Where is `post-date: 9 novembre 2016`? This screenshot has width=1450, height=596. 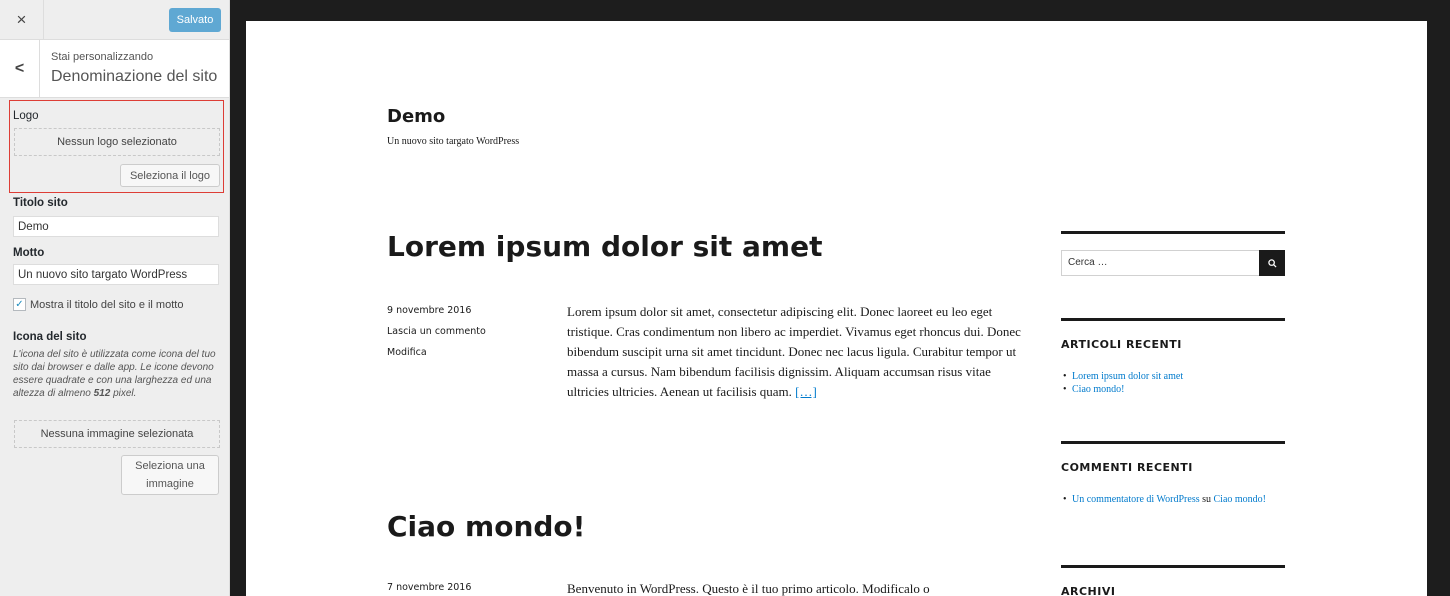
post-date: 9 novembre 2016 is located at coordinates (429, 310).